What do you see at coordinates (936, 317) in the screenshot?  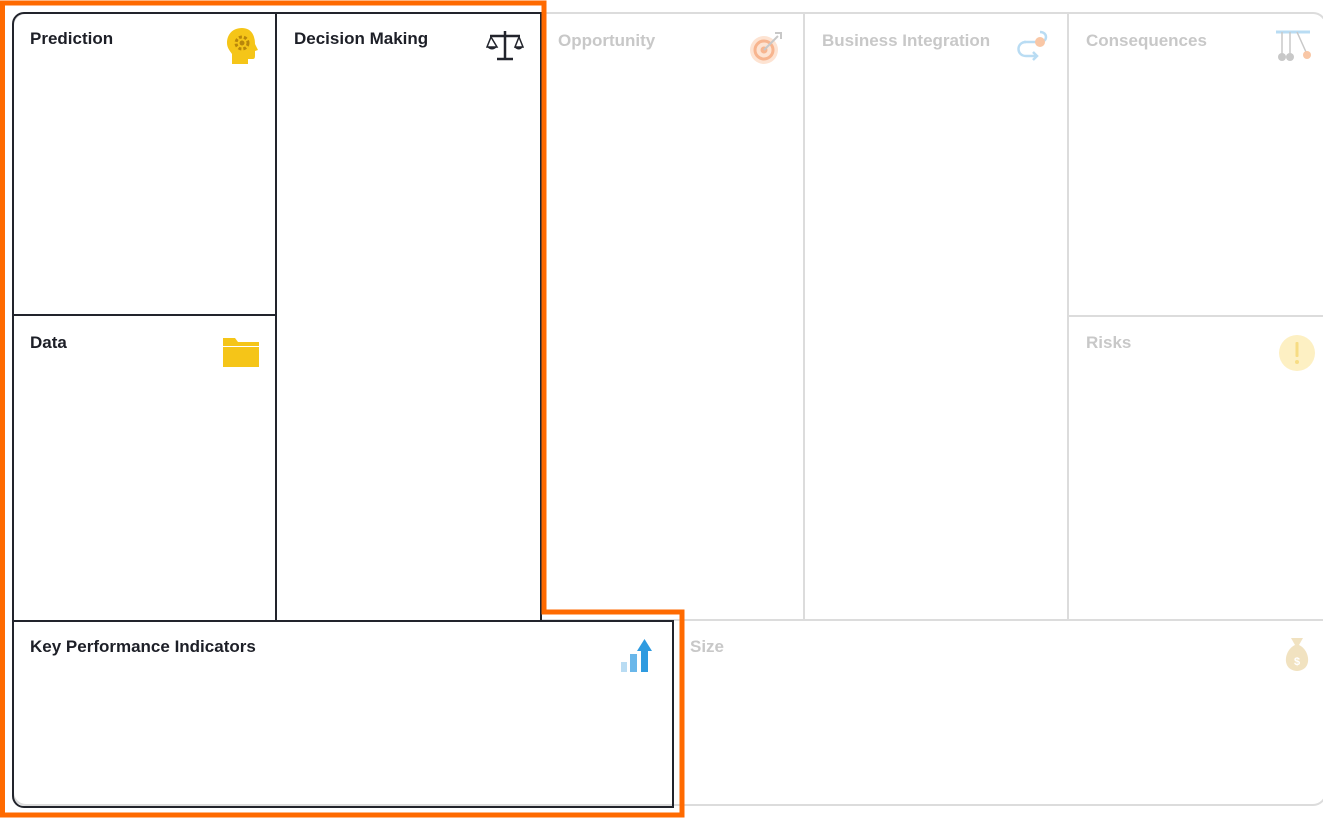 I see `business-integration-cell: Business Integration` at bounding box center [936, 317].